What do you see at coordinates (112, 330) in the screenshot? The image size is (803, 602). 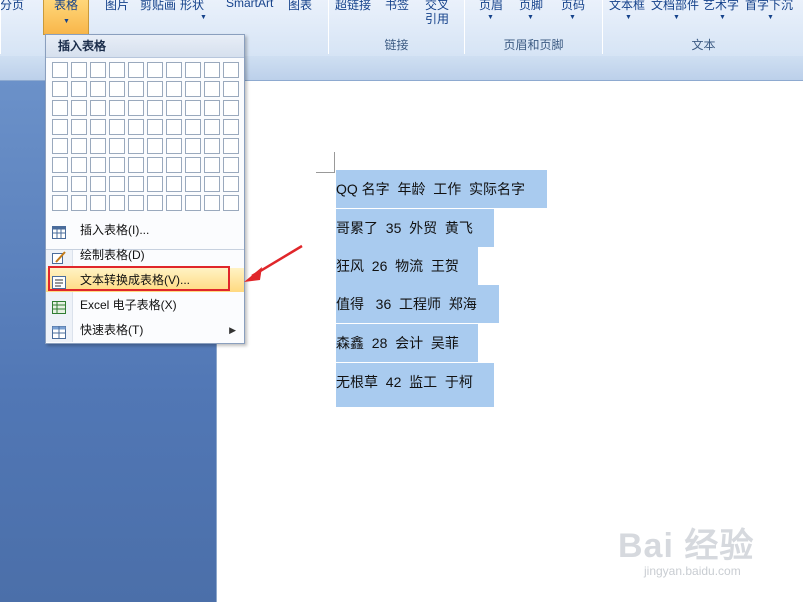 I see `menu-item-label: 快速表格(T)` at bounding box center [112, 330].